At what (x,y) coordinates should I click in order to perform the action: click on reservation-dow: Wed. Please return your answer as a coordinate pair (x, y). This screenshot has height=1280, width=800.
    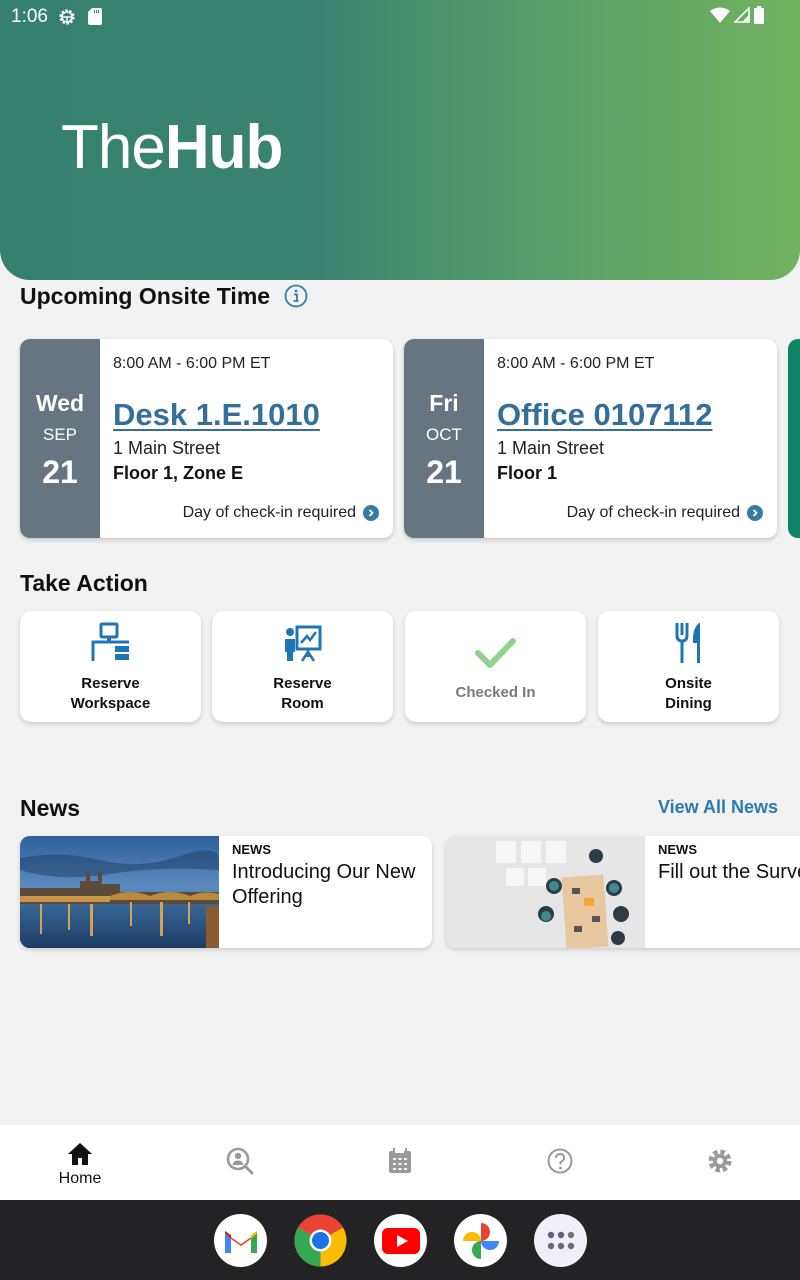
    Looking at the image, I should click on (60, 403).